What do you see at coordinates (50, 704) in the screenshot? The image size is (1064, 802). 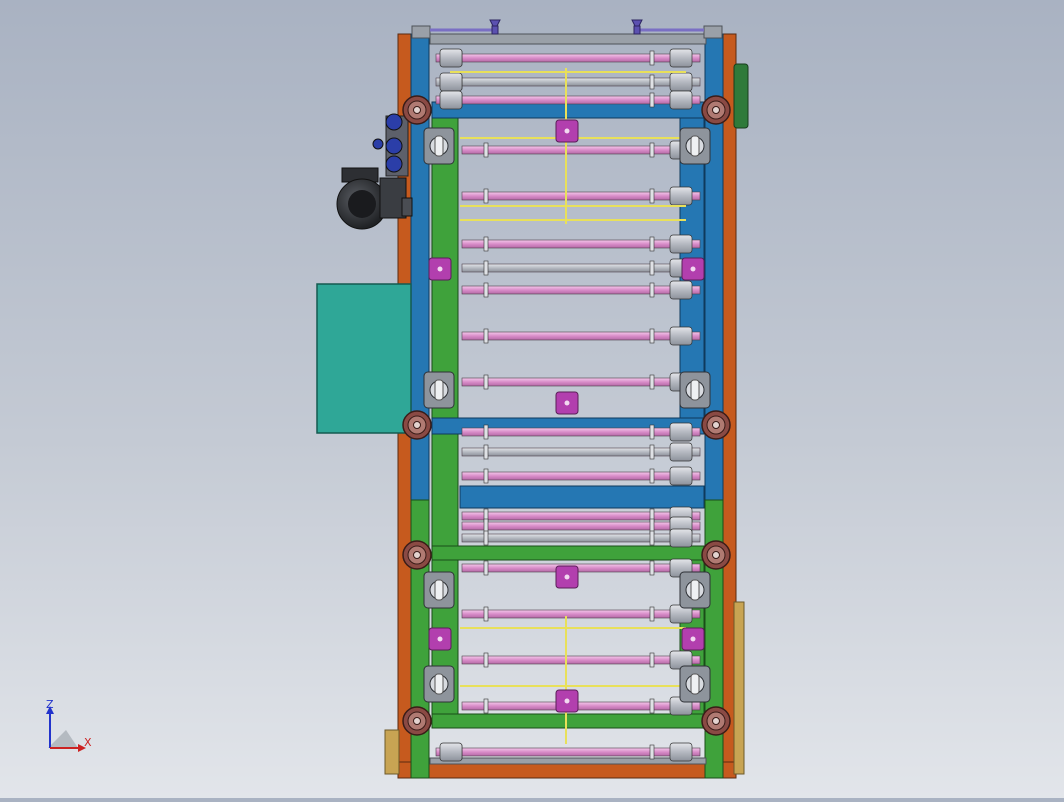 I see `triad-z-label: Z` at bounding box center [50, 704].